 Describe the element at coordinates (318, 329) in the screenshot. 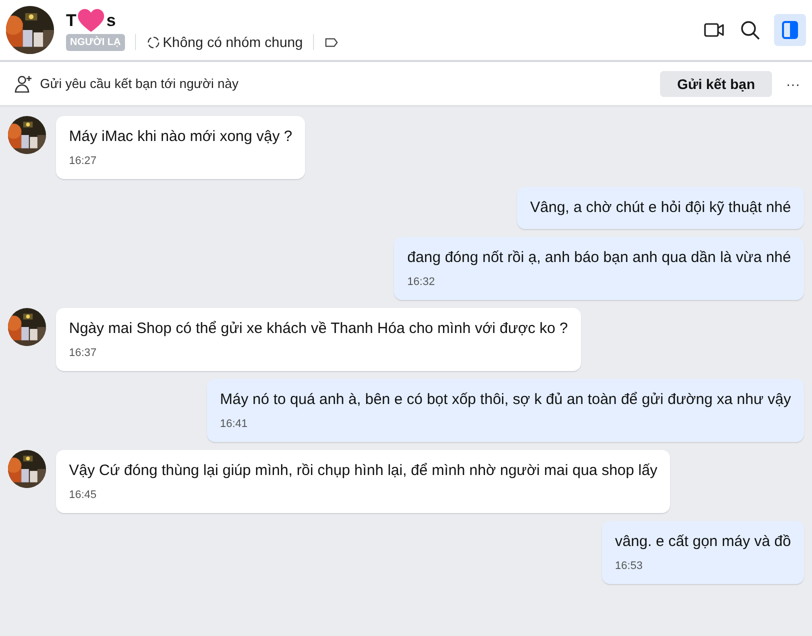

I see `message-text: Ngày mai Shop có thể gửi xe khách về Thanh Hóa cho mình với được ko ?` at that location.